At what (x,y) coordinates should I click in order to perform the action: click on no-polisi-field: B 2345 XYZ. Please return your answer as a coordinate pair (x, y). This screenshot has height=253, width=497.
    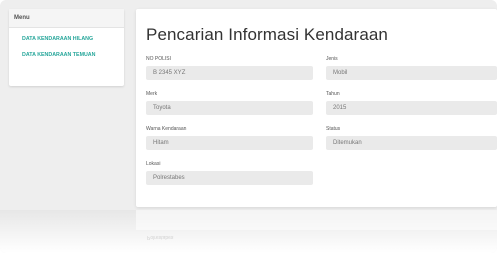
    Looking at the image, I should click on (229, 73).